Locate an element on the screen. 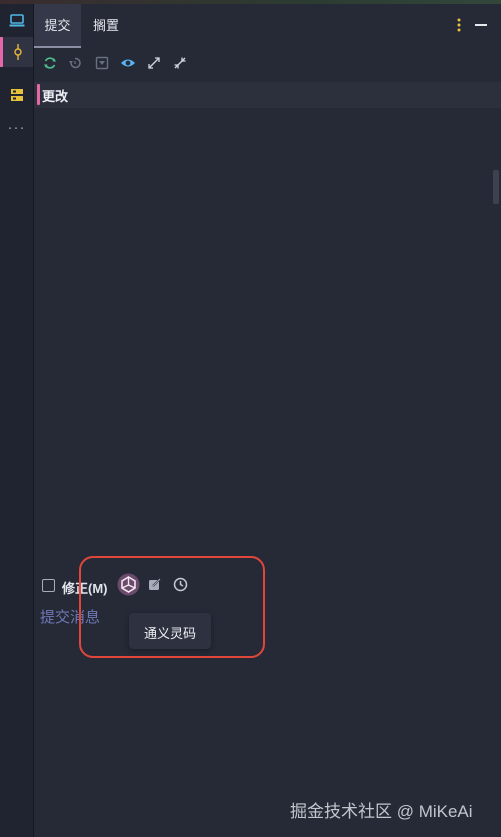 Image resolution: width=501 pixels, height=837 pixels. computer-icon is located at coordinates (16, 20).